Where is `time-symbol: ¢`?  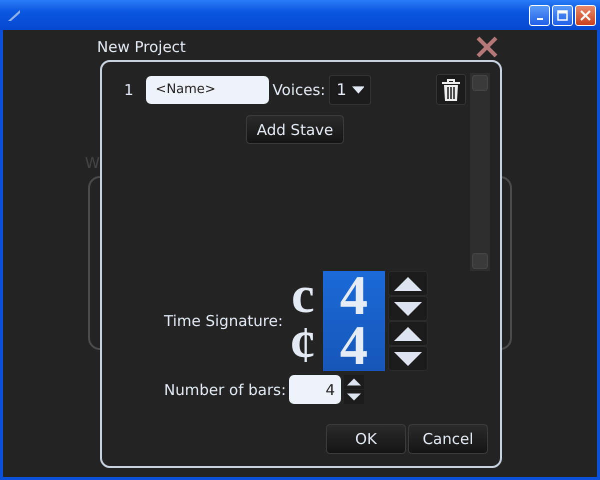 time-symbol: ¢ is located at coordinates (302, 346).